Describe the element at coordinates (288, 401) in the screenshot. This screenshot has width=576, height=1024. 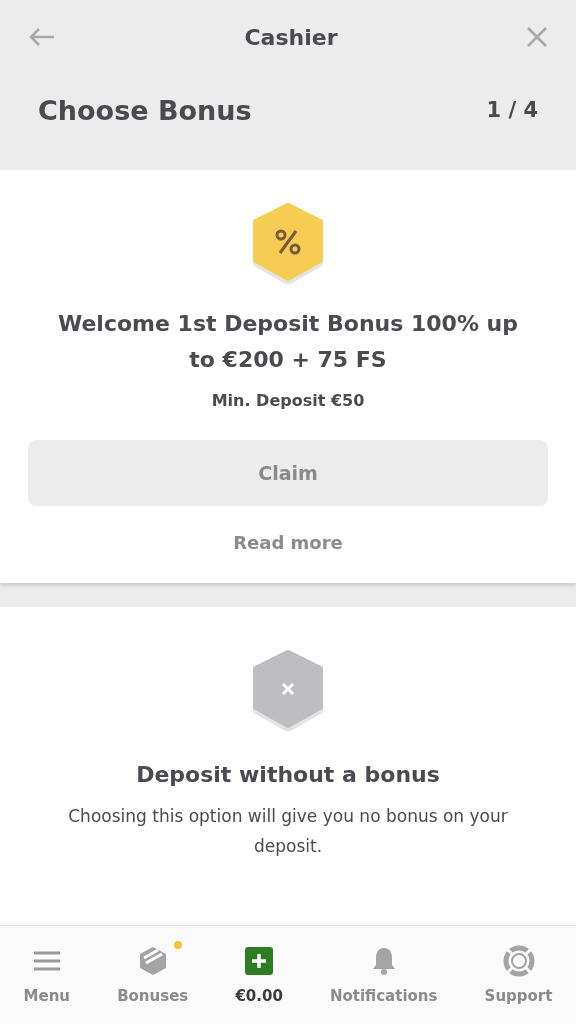
I see `min-deposit-text: Min. Deposit €50` at that location.